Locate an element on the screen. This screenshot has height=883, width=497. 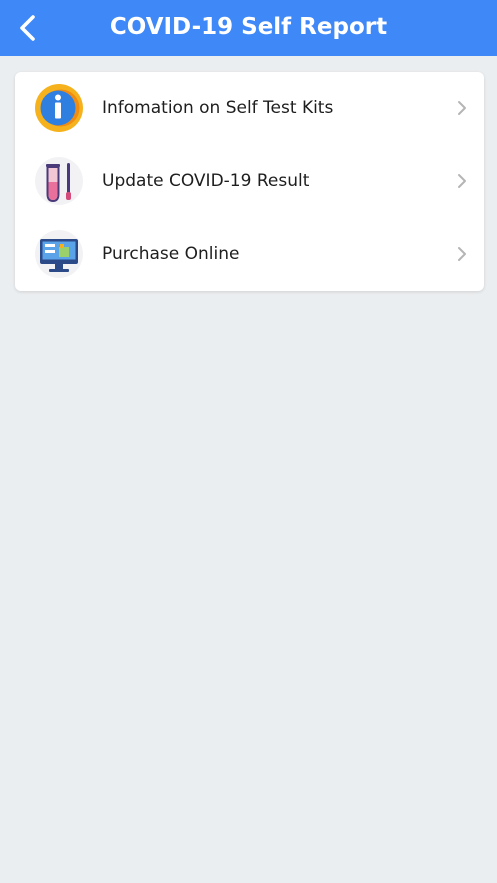
app-header: COVID-19 Self Report is located at coordinates (248, 28).